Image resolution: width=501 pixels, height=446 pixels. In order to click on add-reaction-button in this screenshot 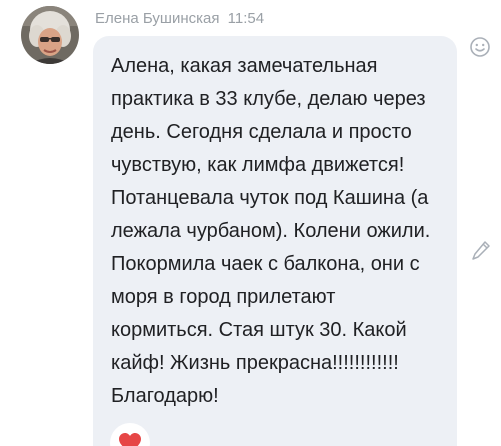, I will do `click(480, 49)`.